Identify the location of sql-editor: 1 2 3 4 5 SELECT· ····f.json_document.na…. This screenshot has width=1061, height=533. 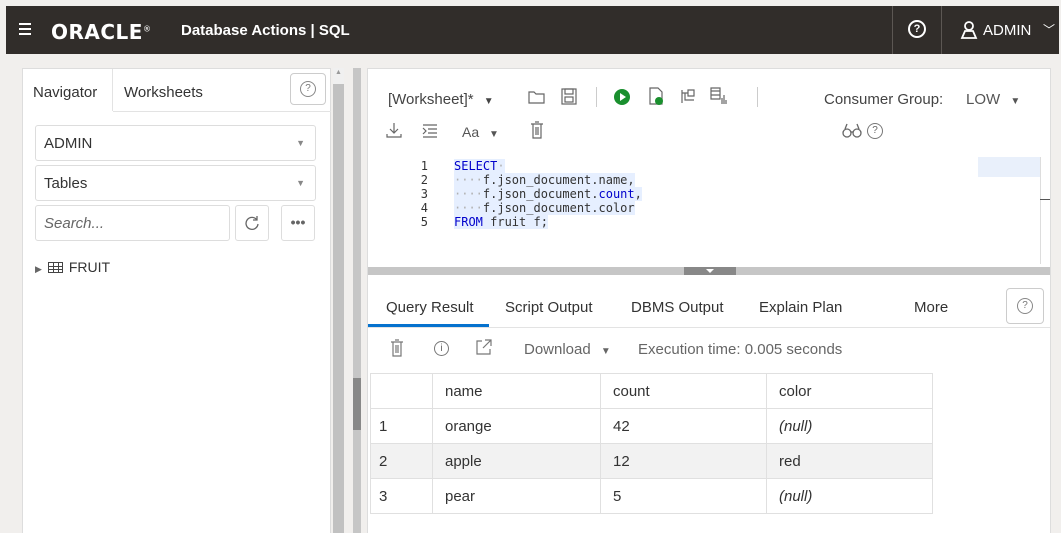
(709, 210).